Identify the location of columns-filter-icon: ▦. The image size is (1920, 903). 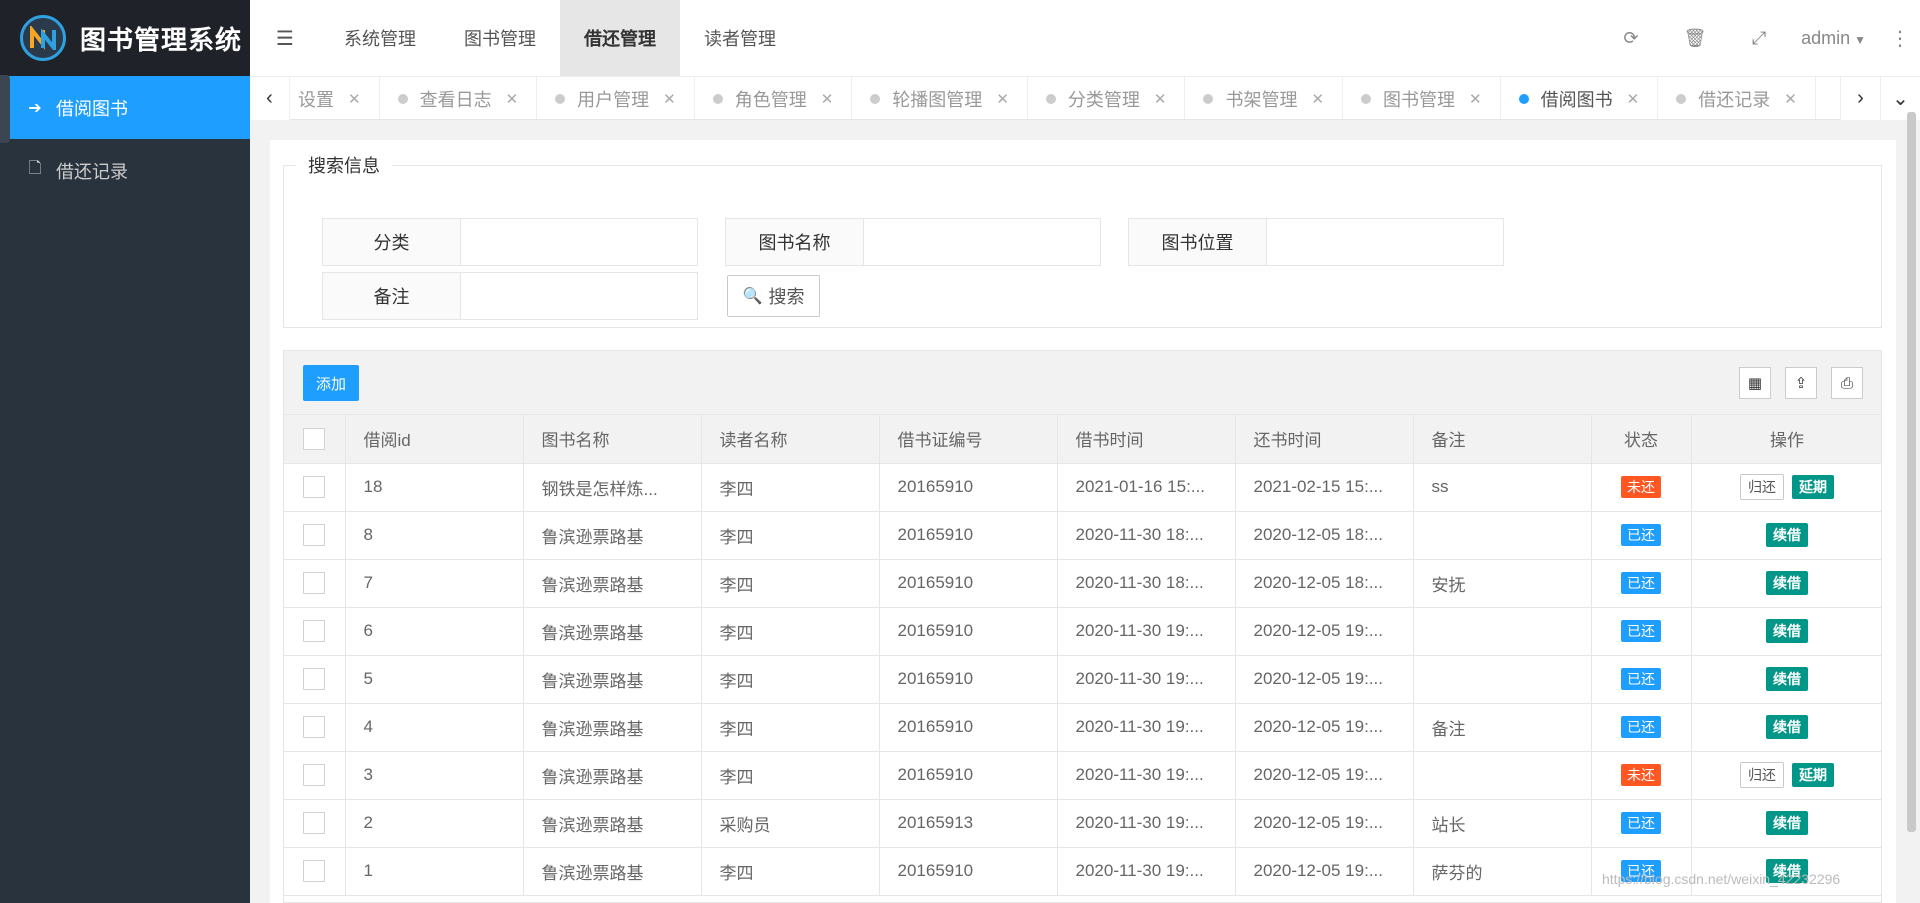
(1755, 383).